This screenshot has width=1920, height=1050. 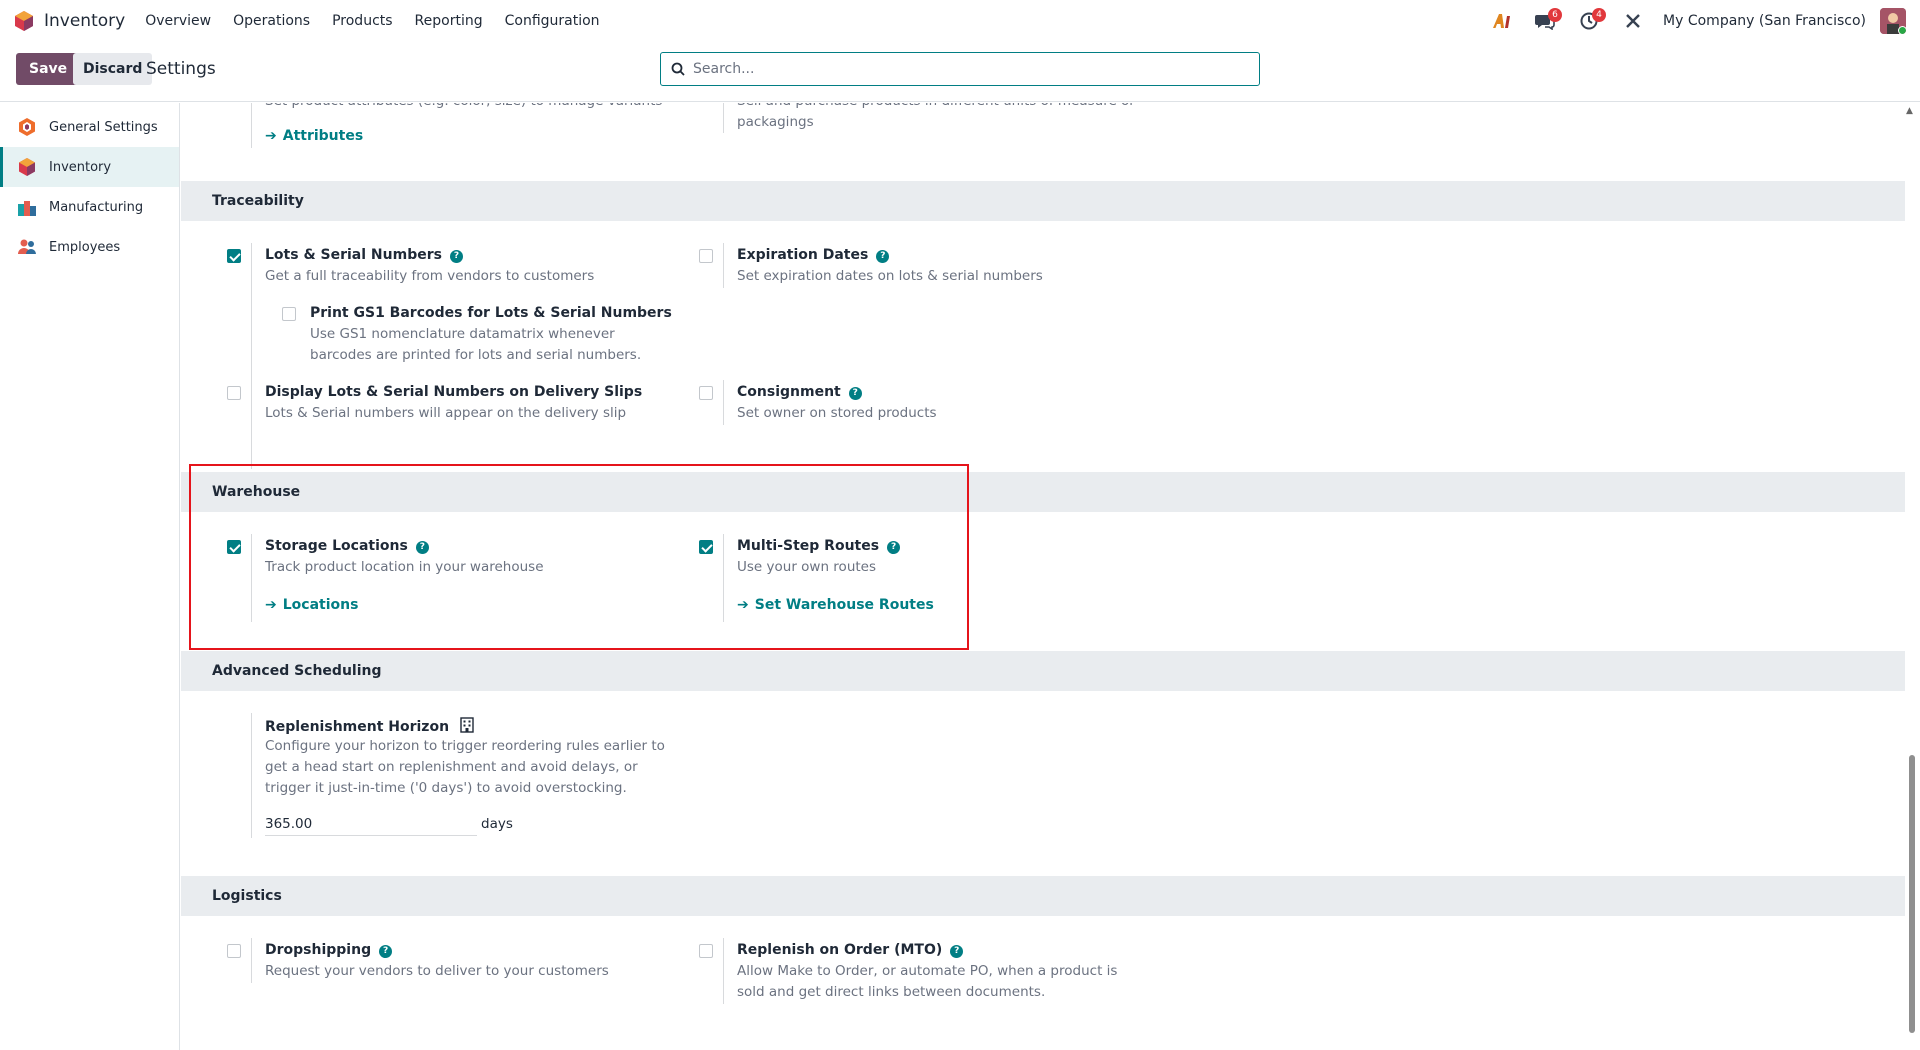 What do you see at coordinates (234, 547) in the screenshot?
I see `storage-locations-checkbox` at bounding box center [234, 547].